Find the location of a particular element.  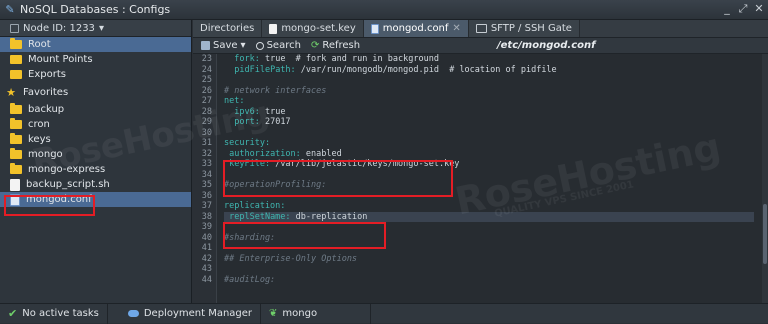

code-line: #operationProfiling: is located at coordinates (489, 185).